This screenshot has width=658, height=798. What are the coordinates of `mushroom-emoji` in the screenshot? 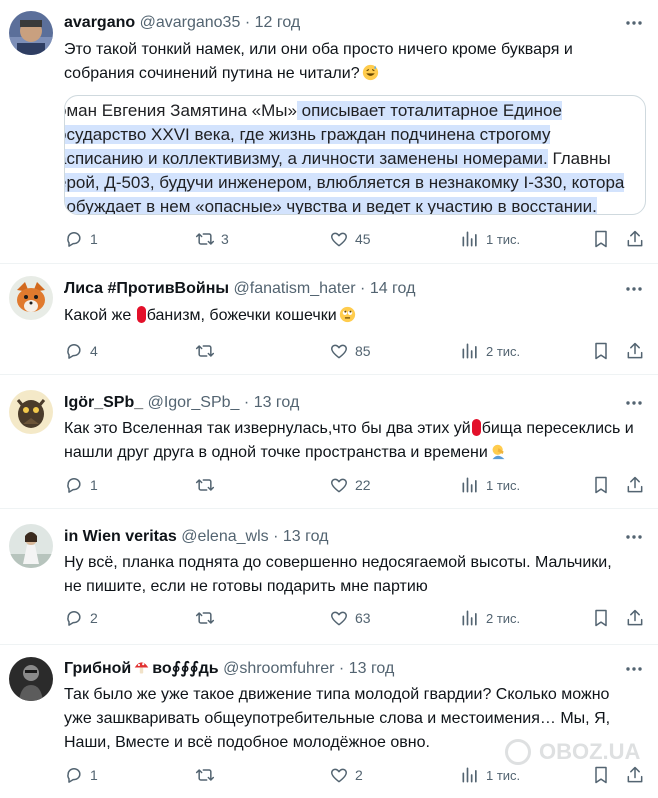 It's located at (141, 668).